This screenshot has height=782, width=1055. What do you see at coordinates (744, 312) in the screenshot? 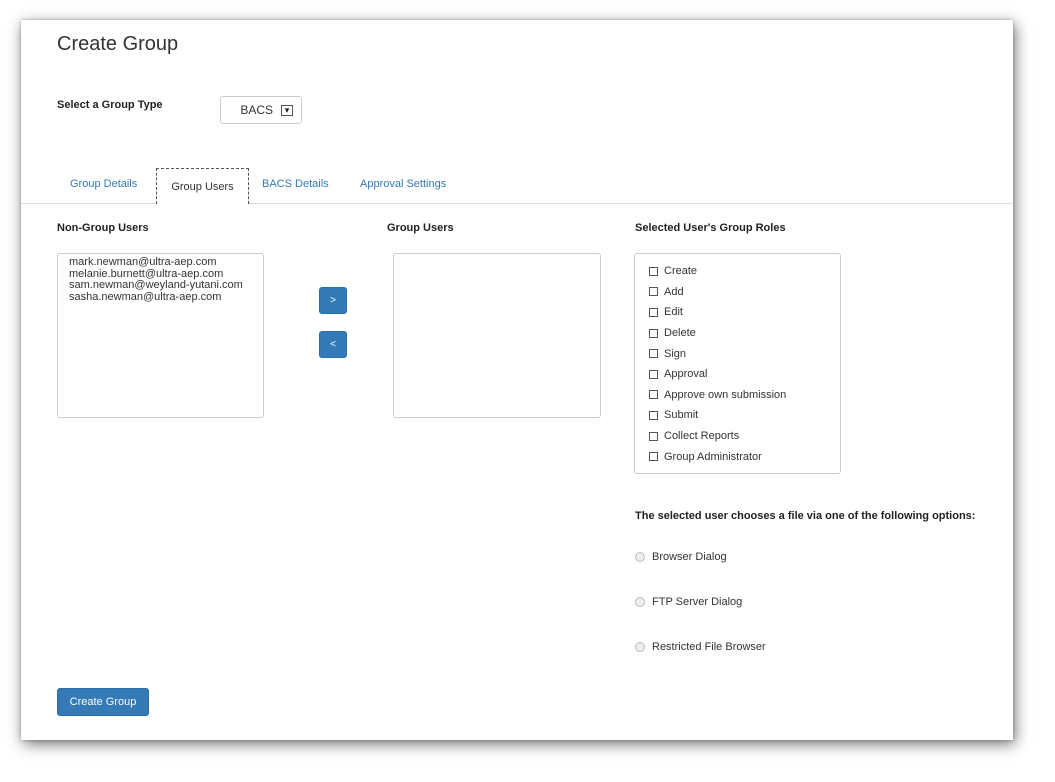
I see `role-edit: Edit` at bounding box center [744, 312].